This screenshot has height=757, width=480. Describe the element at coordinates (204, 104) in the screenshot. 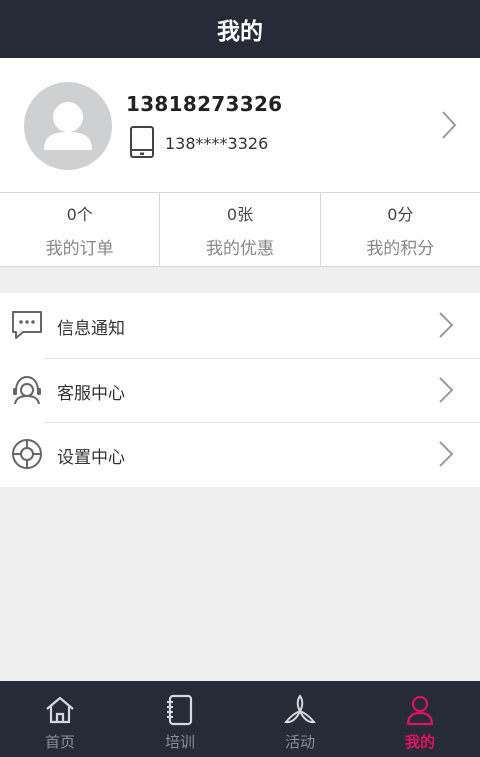

I see `username: 13818273326` at that location.